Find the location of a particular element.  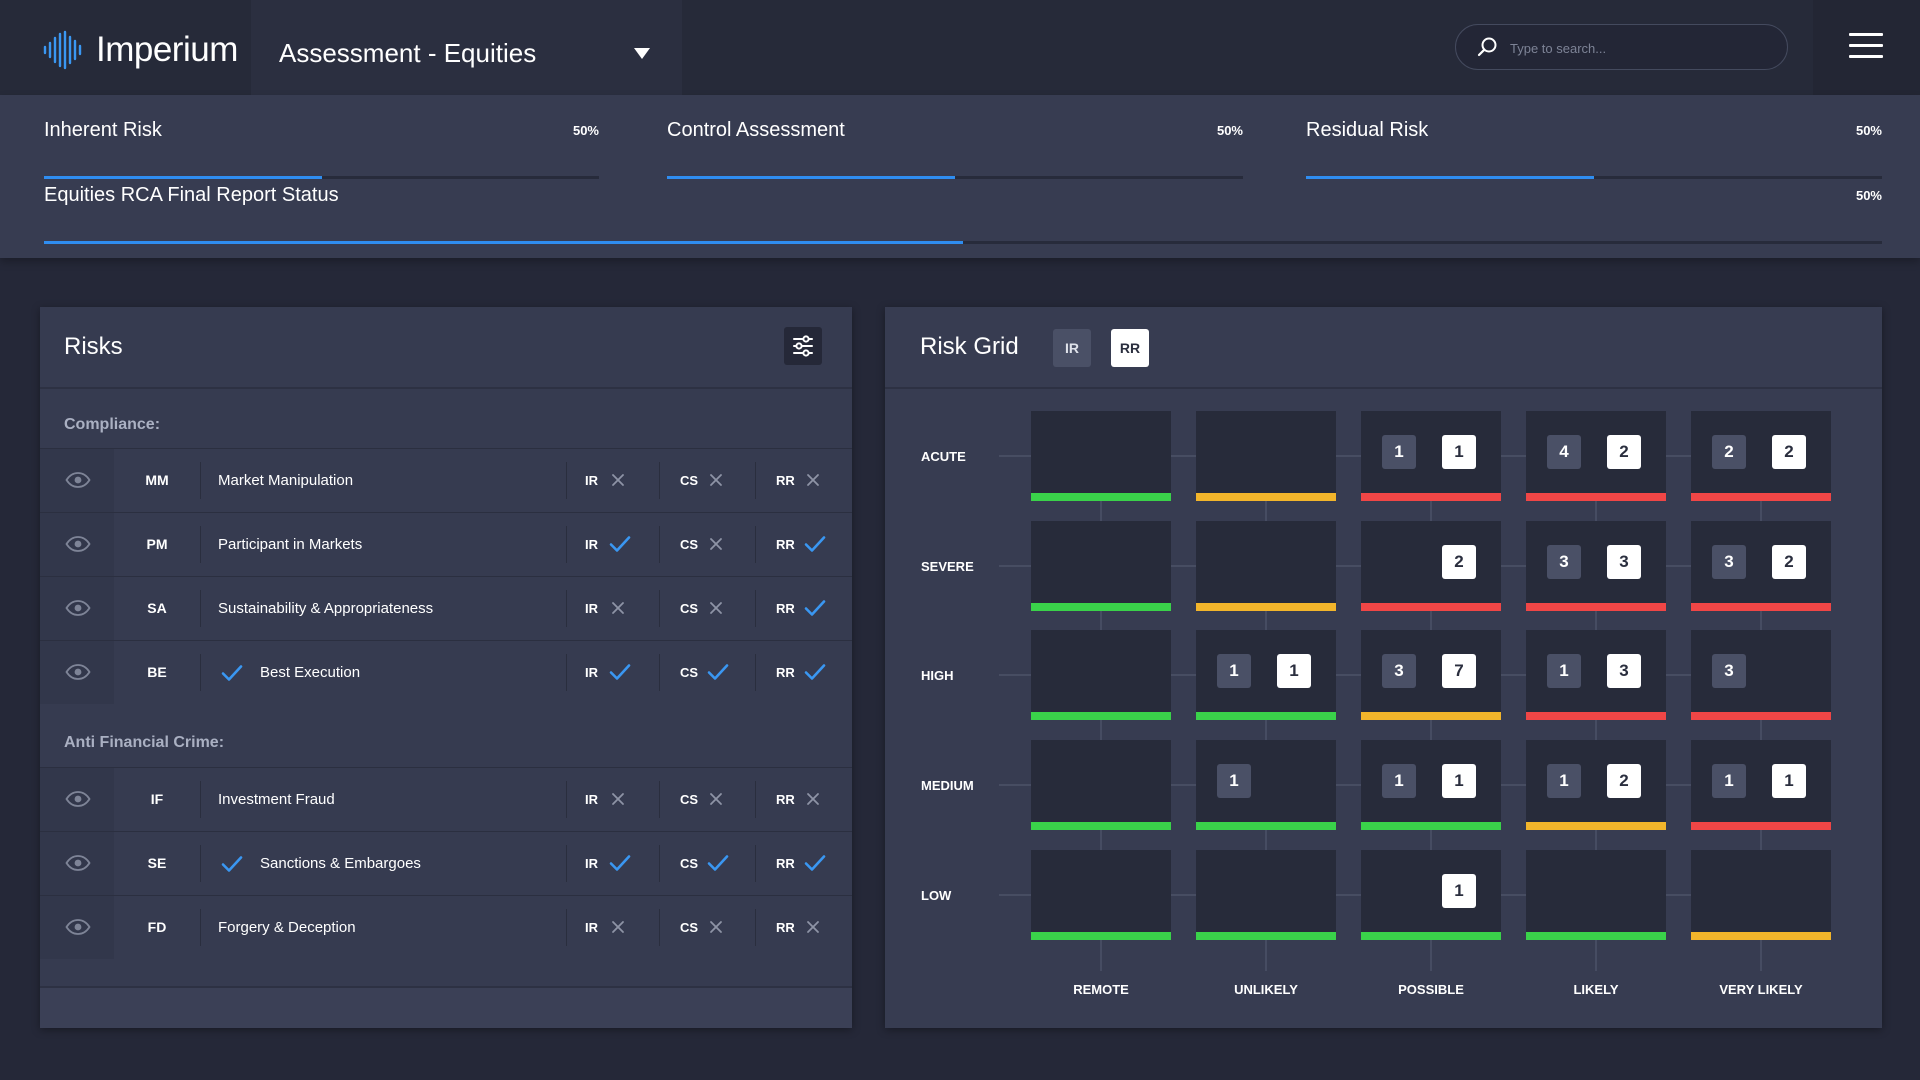

grid-cell-acute-remote is located at coordinates (1101, 456).